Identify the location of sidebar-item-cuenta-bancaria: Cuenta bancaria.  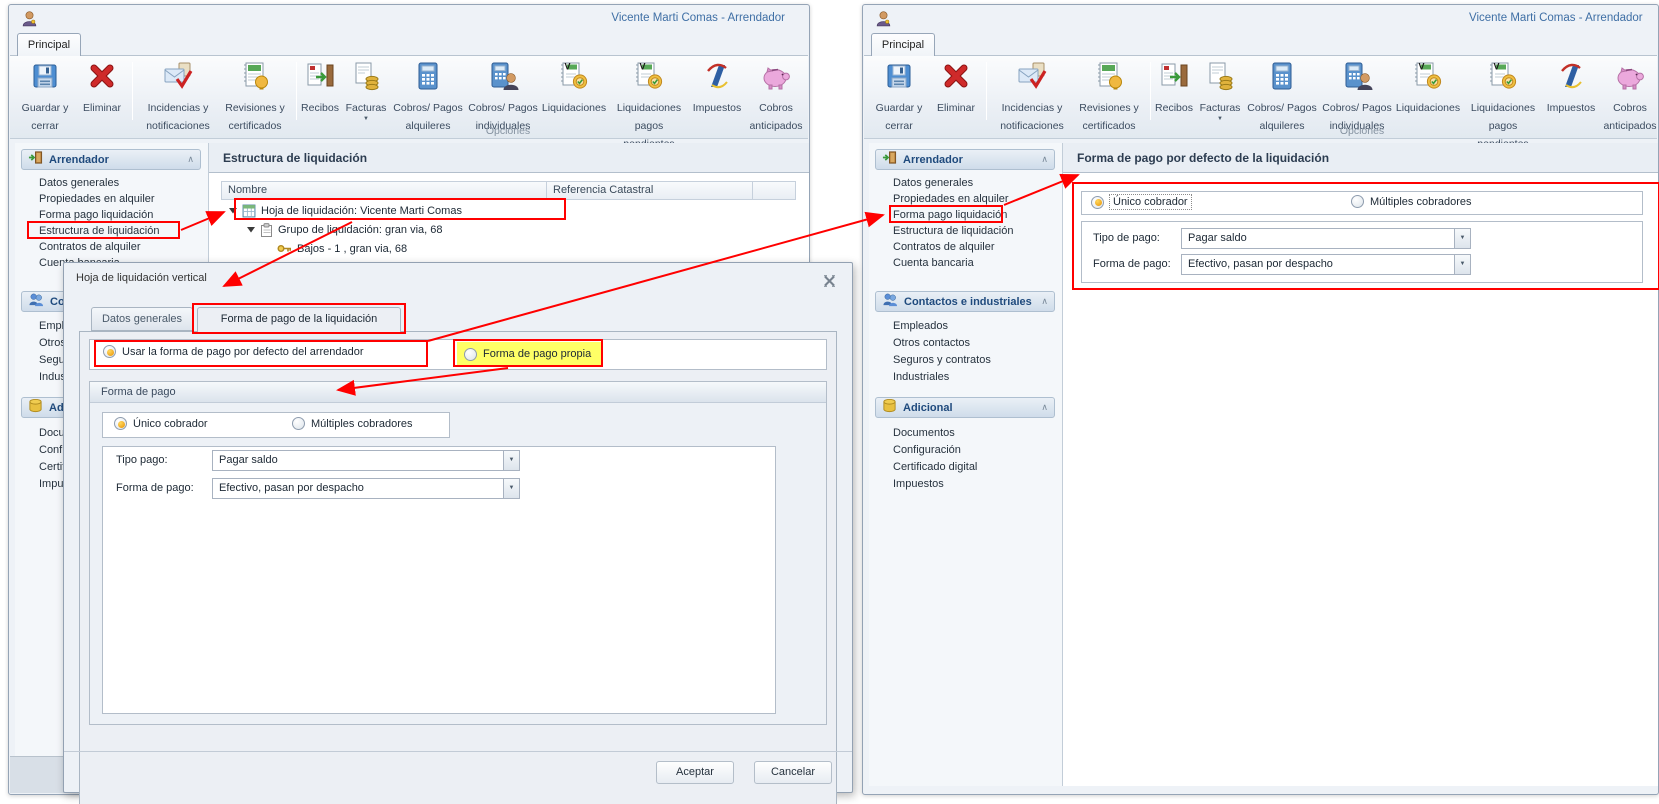
(933, 263).